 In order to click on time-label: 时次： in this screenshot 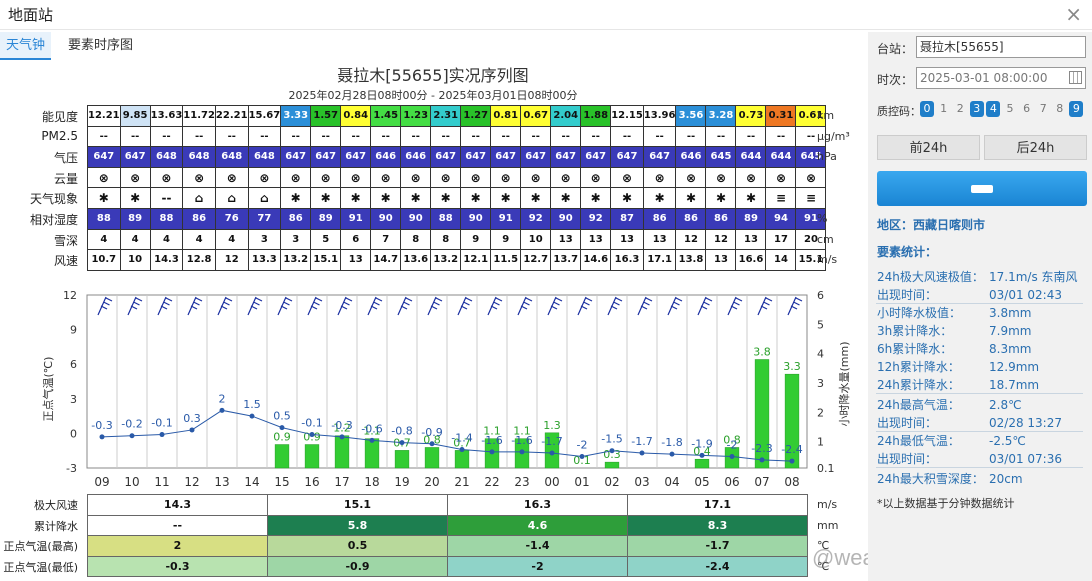, I will do `click(895, 80)`.